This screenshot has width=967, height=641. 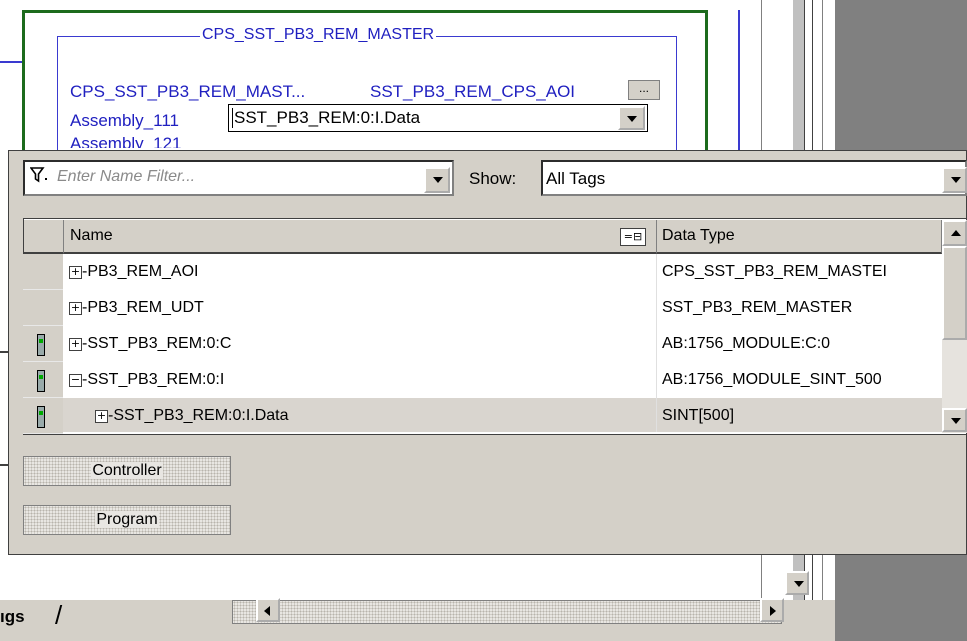 I want to click on tab-edge: /, so click(x=59, y=615).